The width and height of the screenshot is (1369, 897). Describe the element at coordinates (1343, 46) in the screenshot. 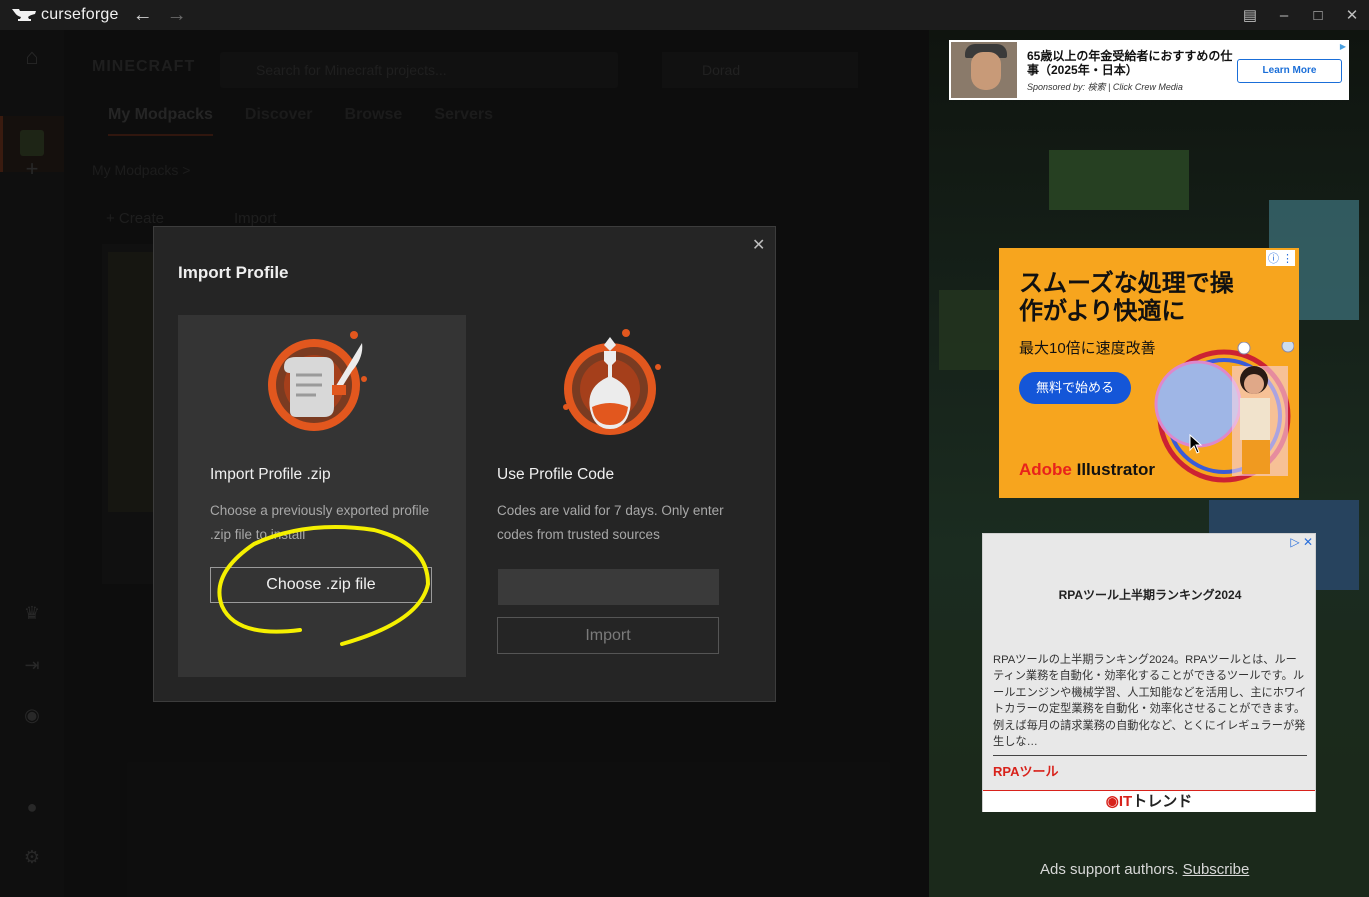

I see `adchoices-icon: ▶` at that location.